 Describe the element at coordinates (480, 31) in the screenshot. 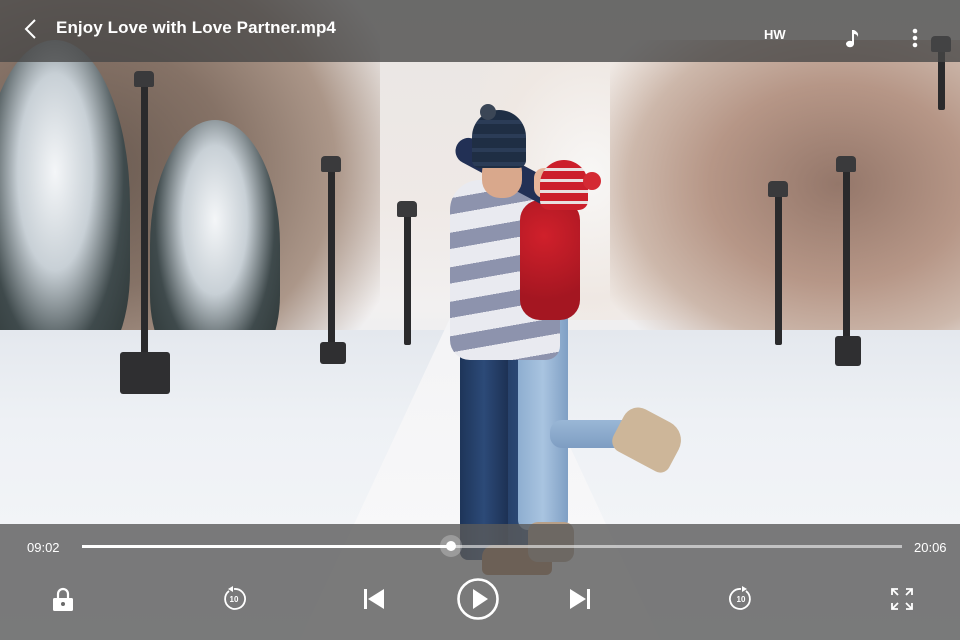

I see `top-bar: Enjoy Love with Love Partner.mp4 HW` at that location.